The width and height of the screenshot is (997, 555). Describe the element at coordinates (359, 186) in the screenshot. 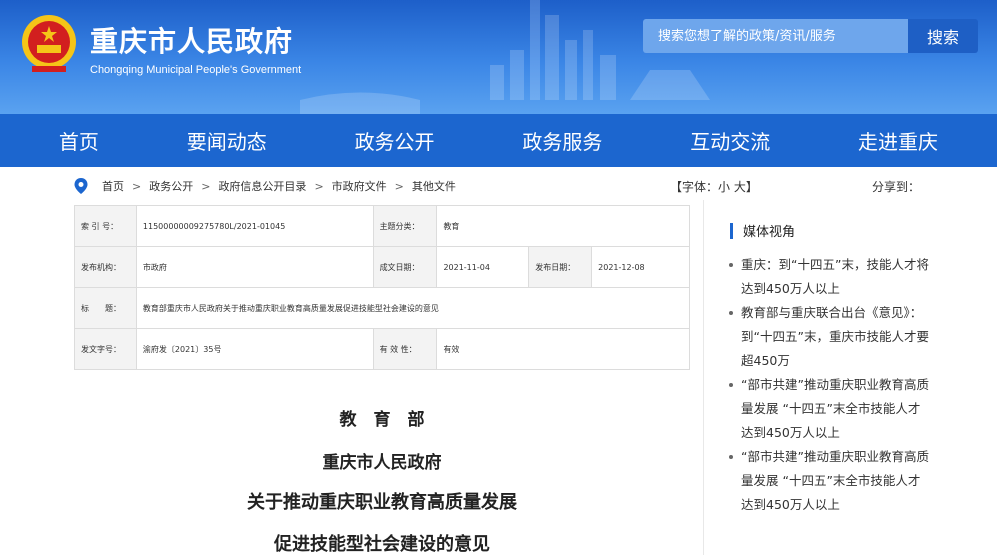

I see `breadcrumb-municipal-docs: 市政府文件` at that location.